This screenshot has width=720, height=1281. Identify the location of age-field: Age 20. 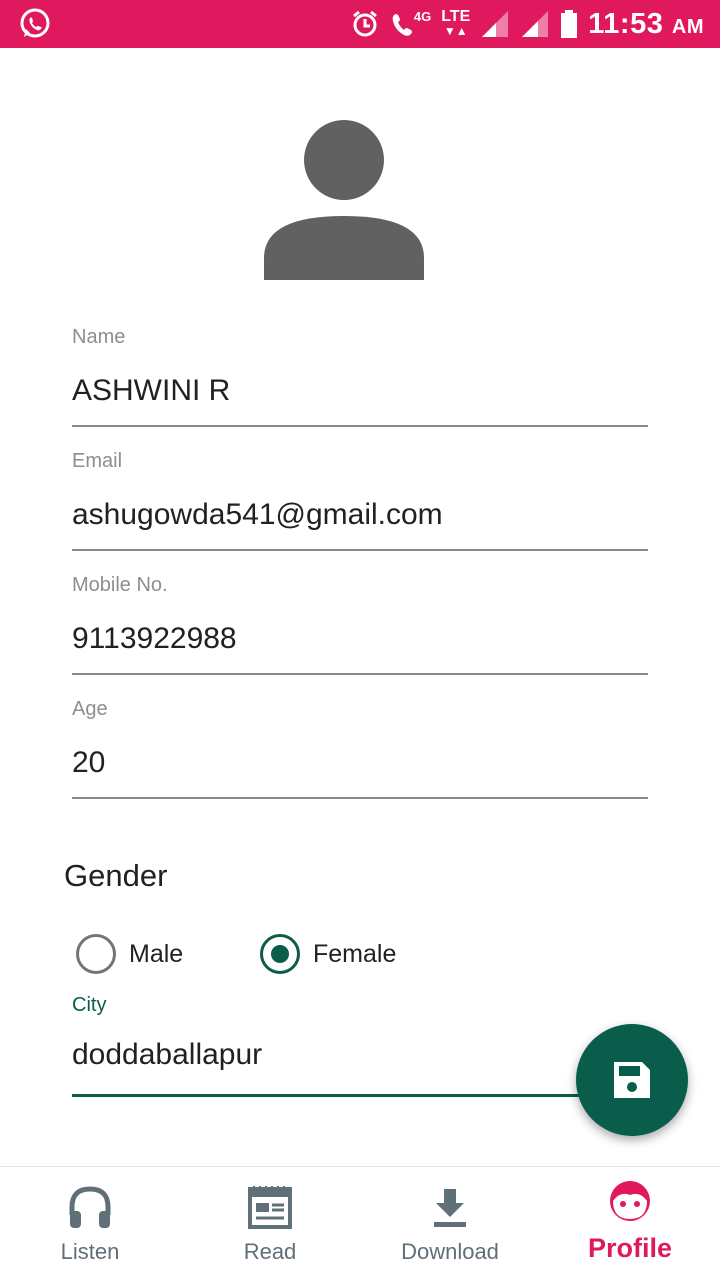
(360, 748).